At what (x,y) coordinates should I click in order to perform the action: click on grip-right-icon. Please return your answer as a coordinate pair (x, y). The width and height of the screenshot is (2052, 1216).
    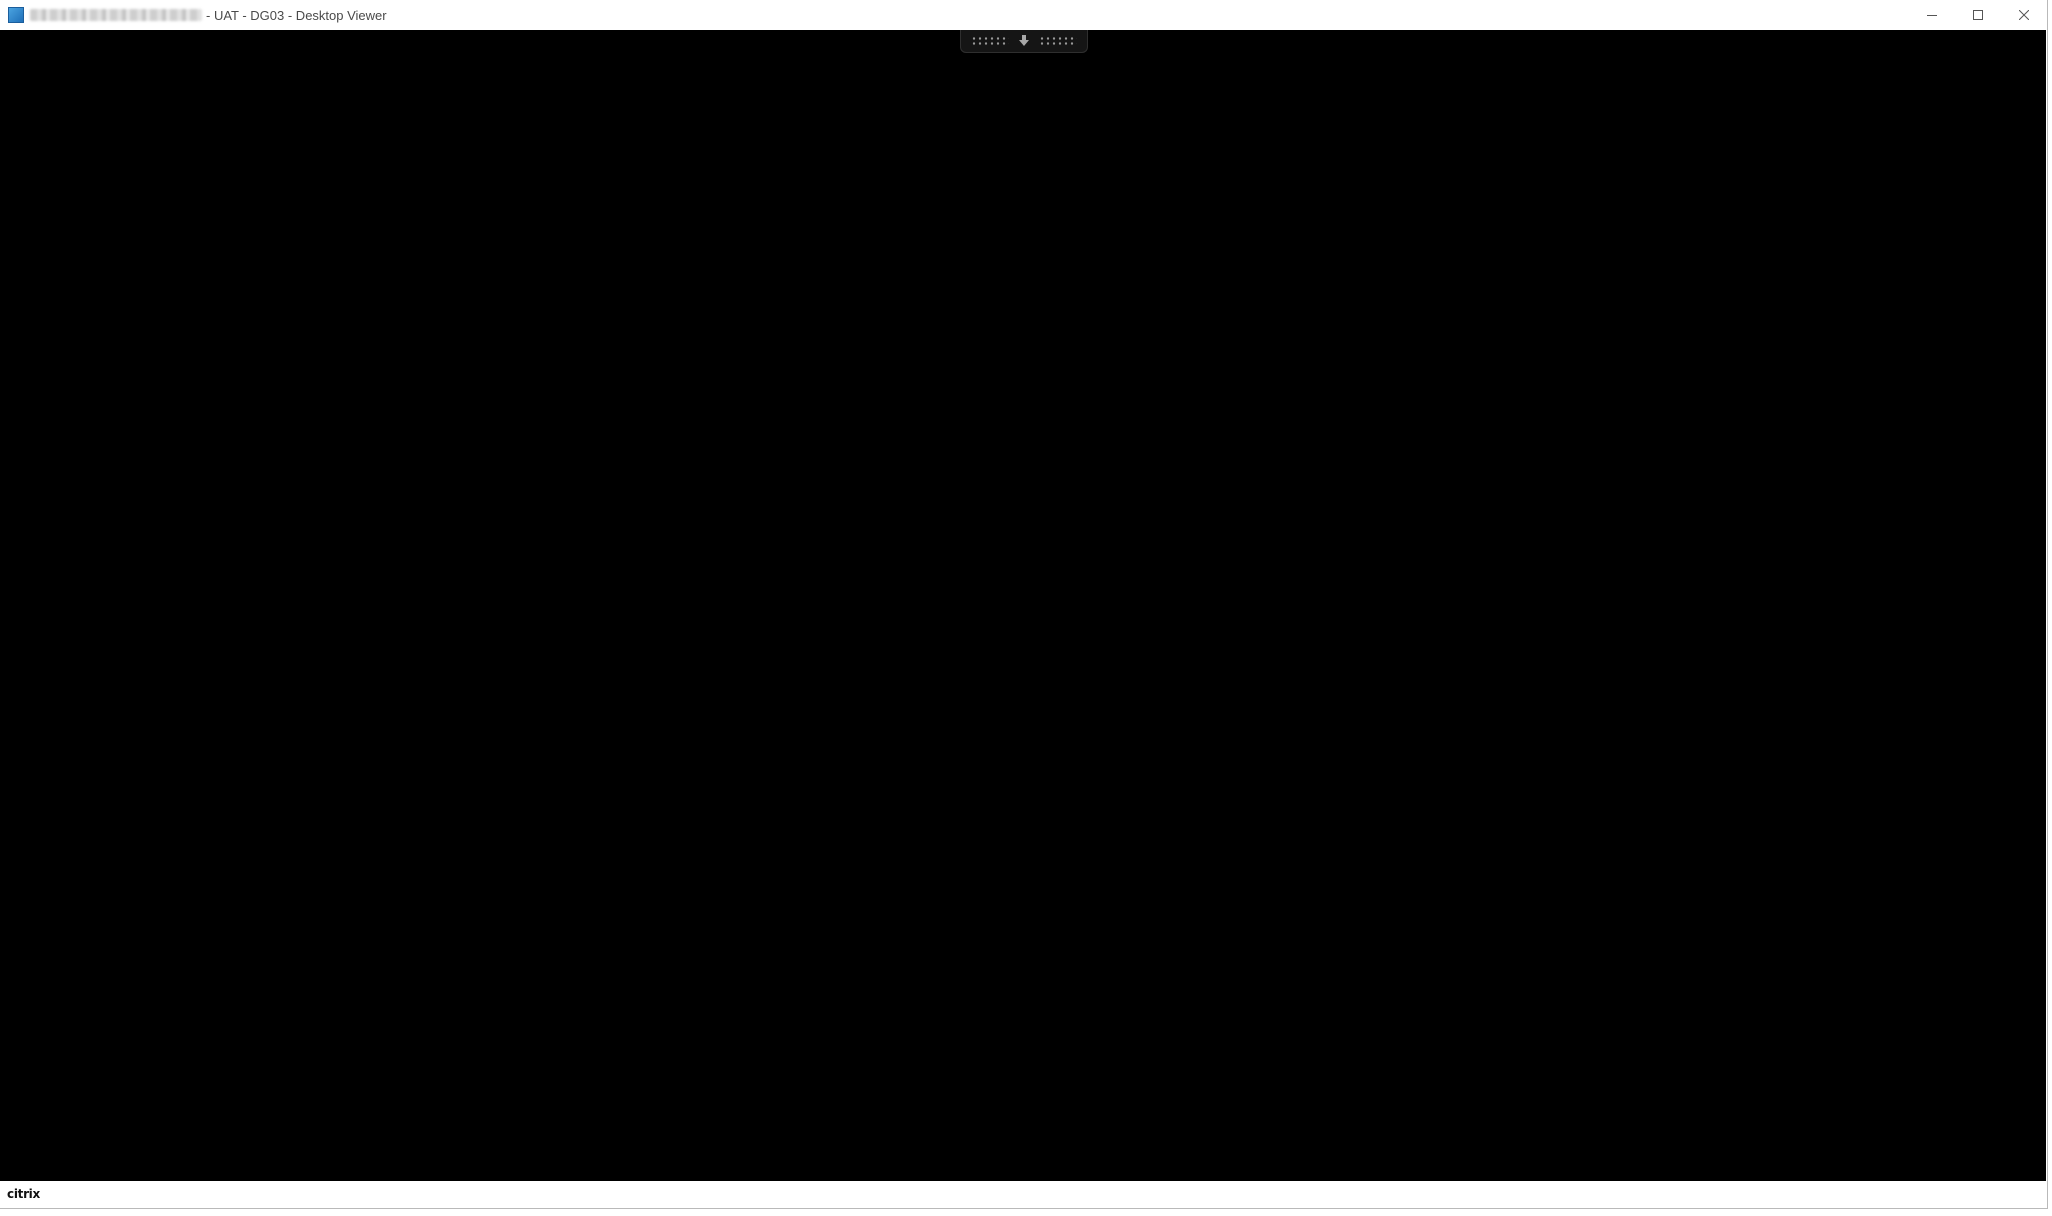
    Looking at the image, I should click on (1058, 41).